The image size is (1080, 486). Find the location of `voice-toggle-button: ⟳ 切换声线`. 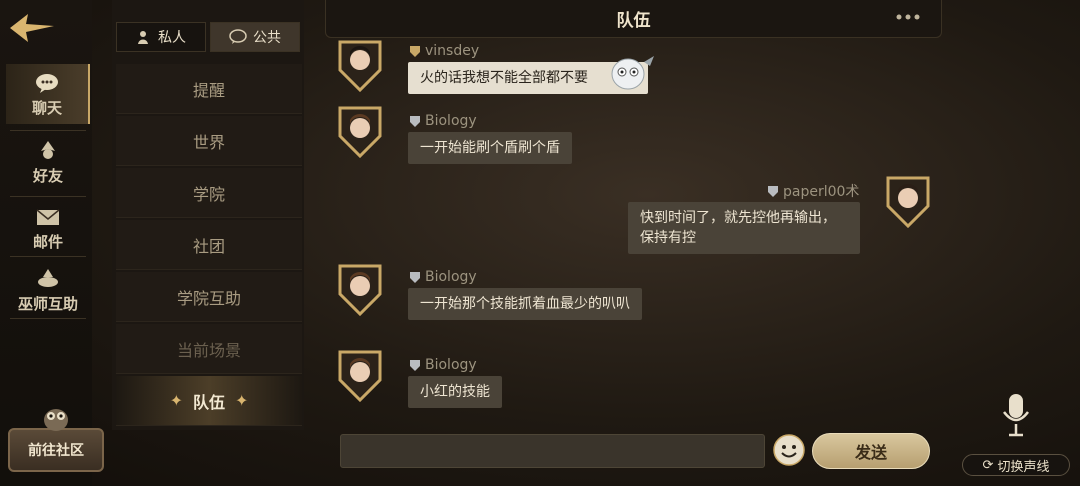

voice-toggle-button: ⟳ 切换声线 is located at coordinates (1016, 465).